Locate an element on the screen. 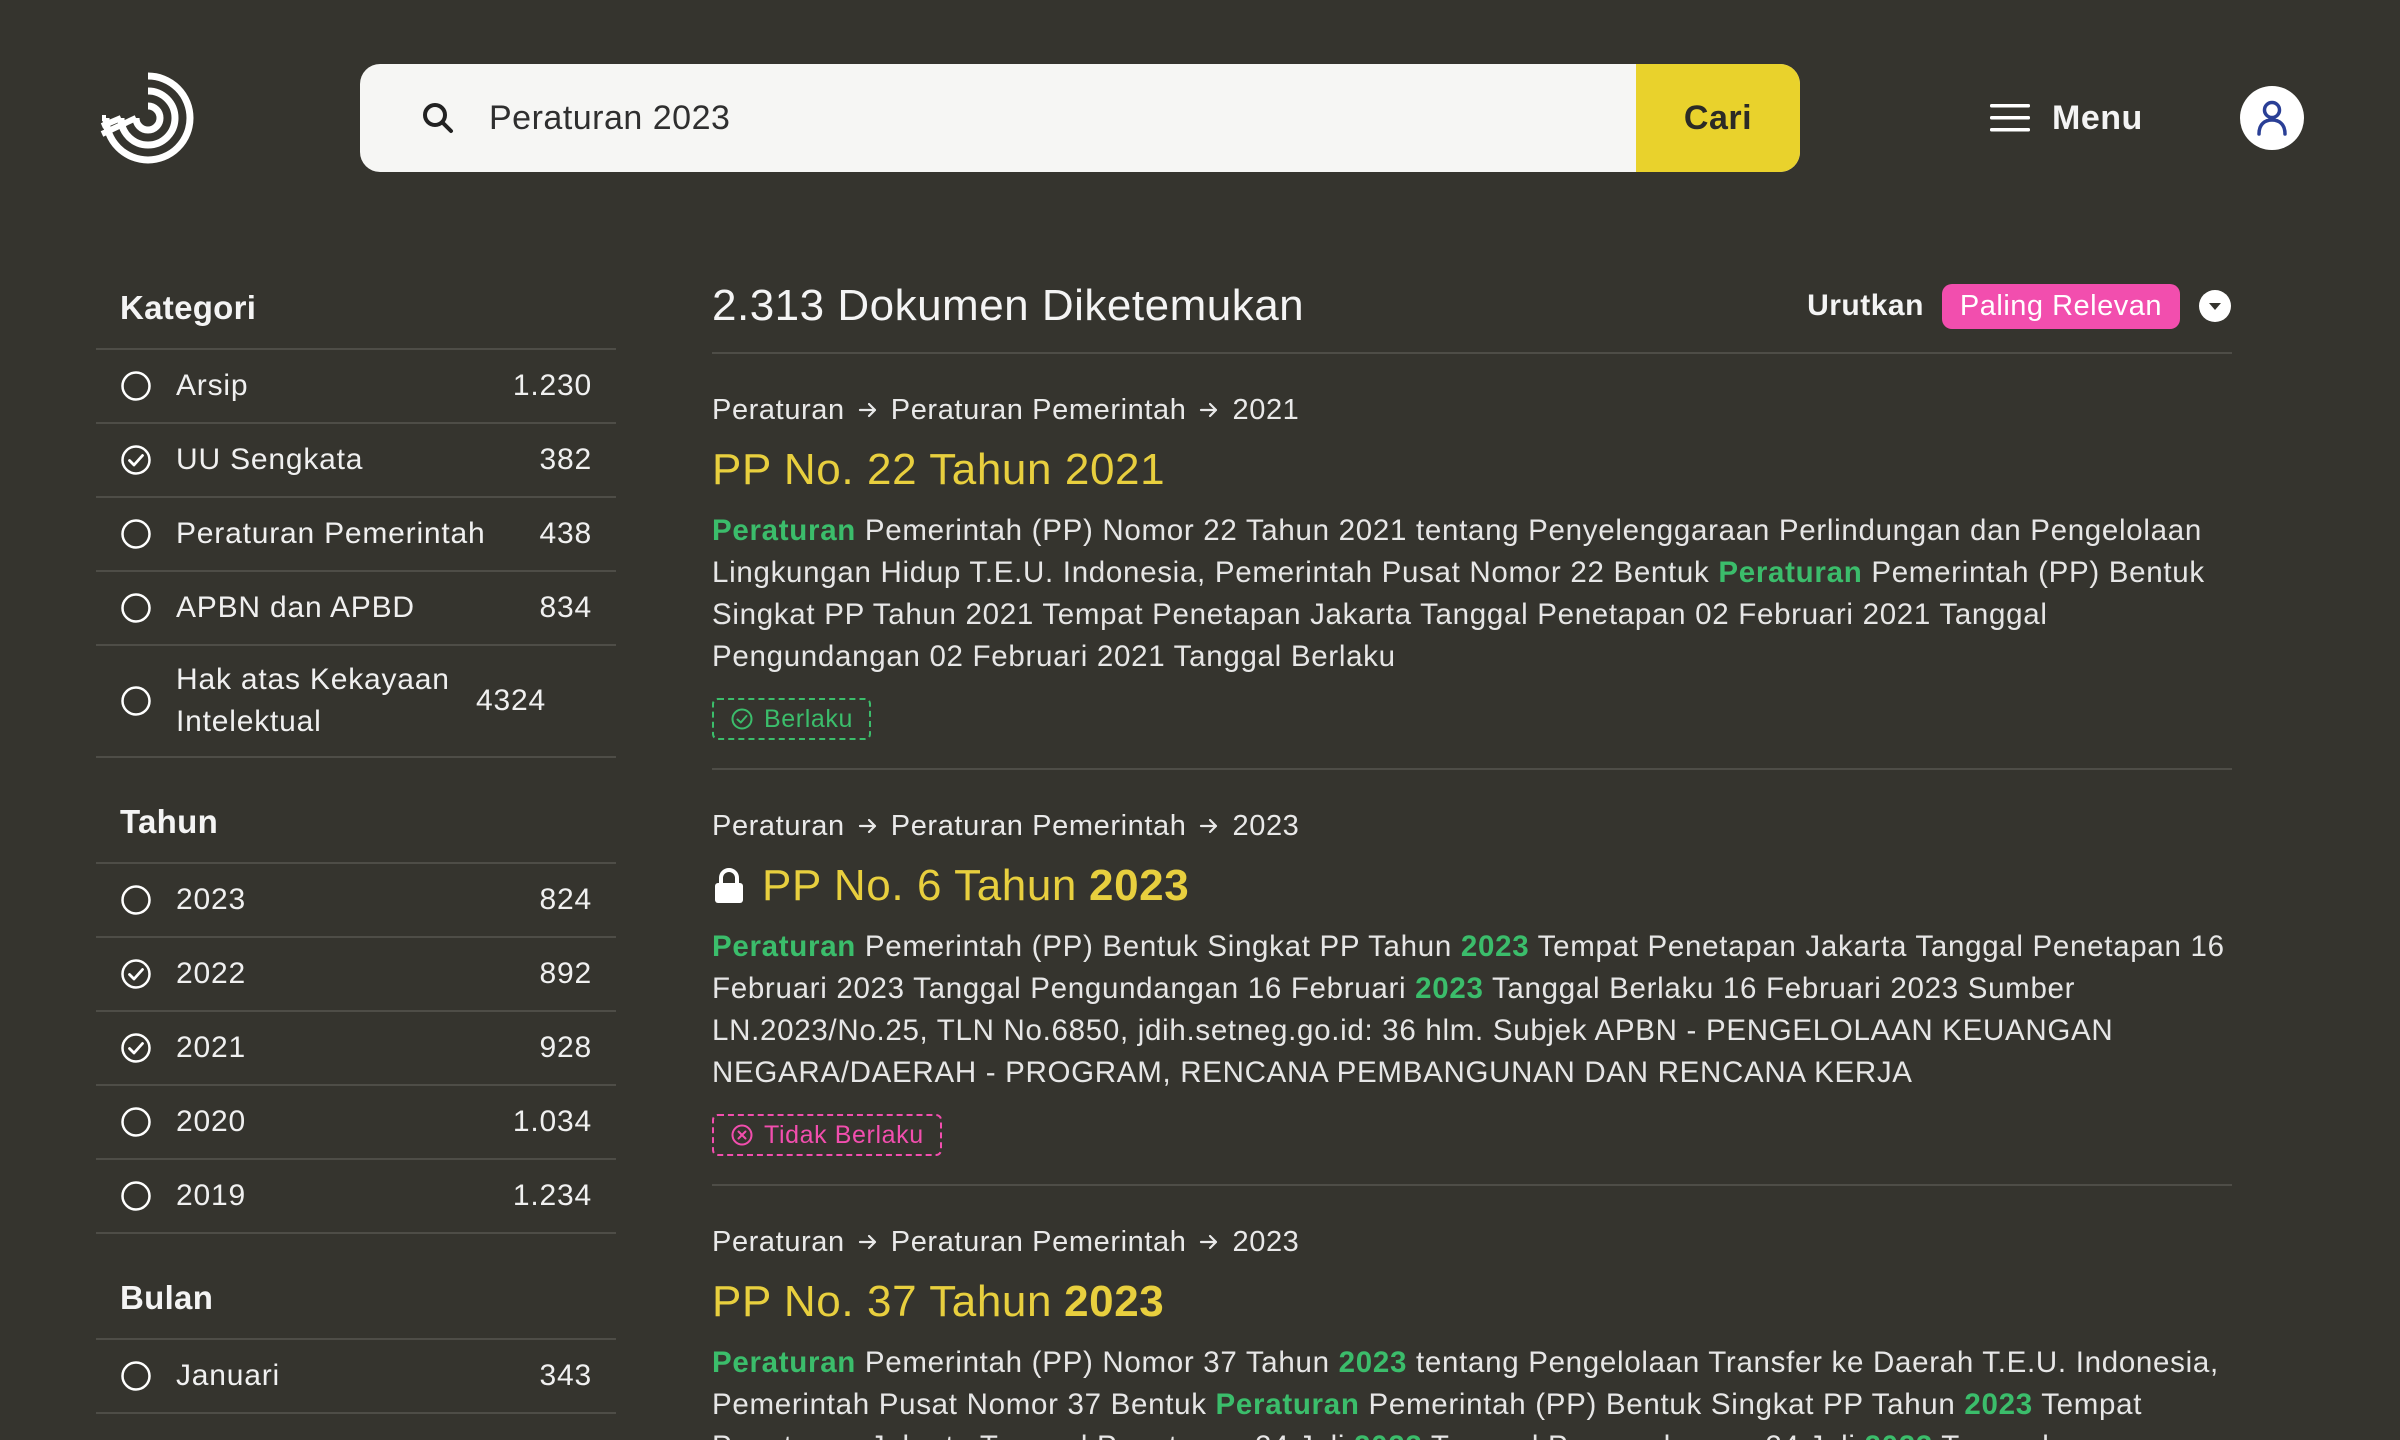  search-icon is located at coordinates (438, 118).